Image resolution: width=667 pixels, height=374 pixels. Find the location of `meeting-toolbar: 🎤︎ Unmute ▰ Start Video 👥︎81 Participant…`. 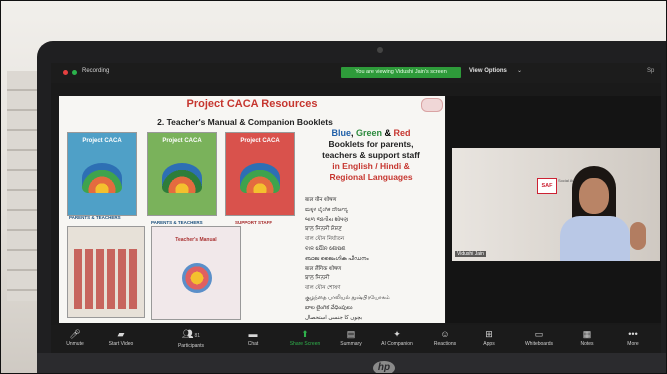

meeting-toolbar: 🎤︎ Unmute ▰ Start Video 👥︎81 Participant… is located at coordinates (356, 339).